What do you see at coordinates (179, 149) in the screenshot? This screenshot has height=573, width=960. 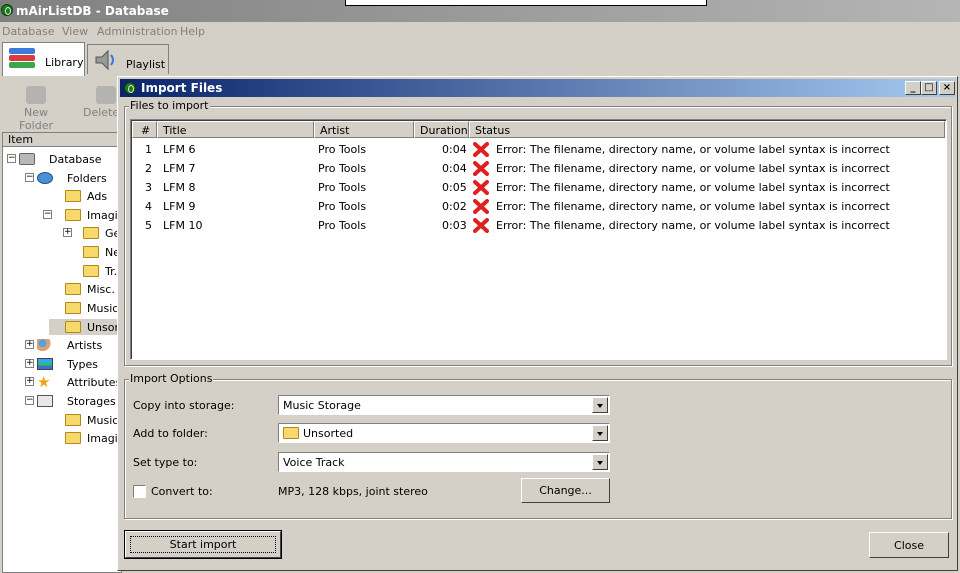 I see `row-title: LFM 6` at bounding box center [179, 149].